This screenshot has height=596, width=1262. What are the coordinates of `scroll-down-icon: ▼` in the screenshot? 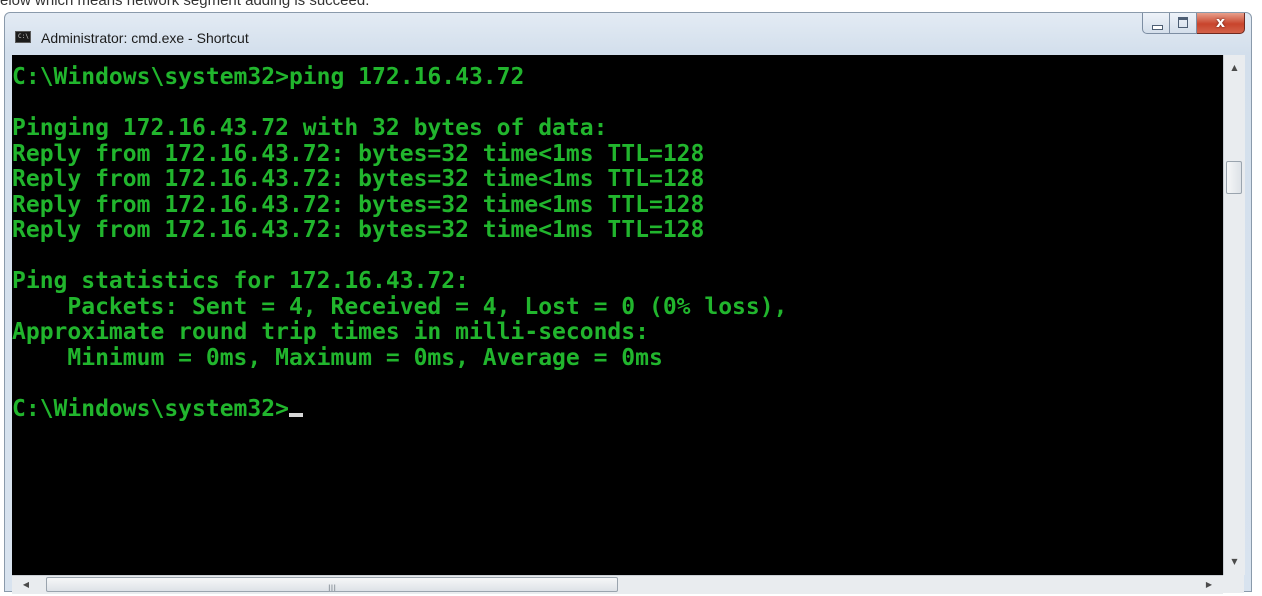 It's located at (1234, 562).